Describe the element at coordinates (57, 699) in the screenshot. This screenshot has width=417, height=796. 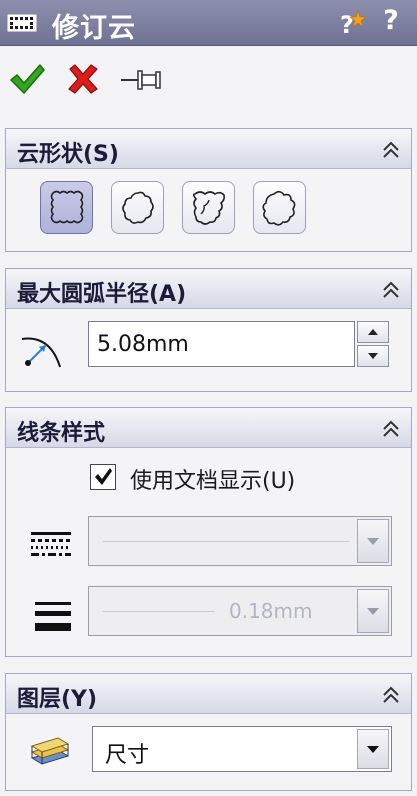
I see `layer-title: 图层(Y)` at that location.